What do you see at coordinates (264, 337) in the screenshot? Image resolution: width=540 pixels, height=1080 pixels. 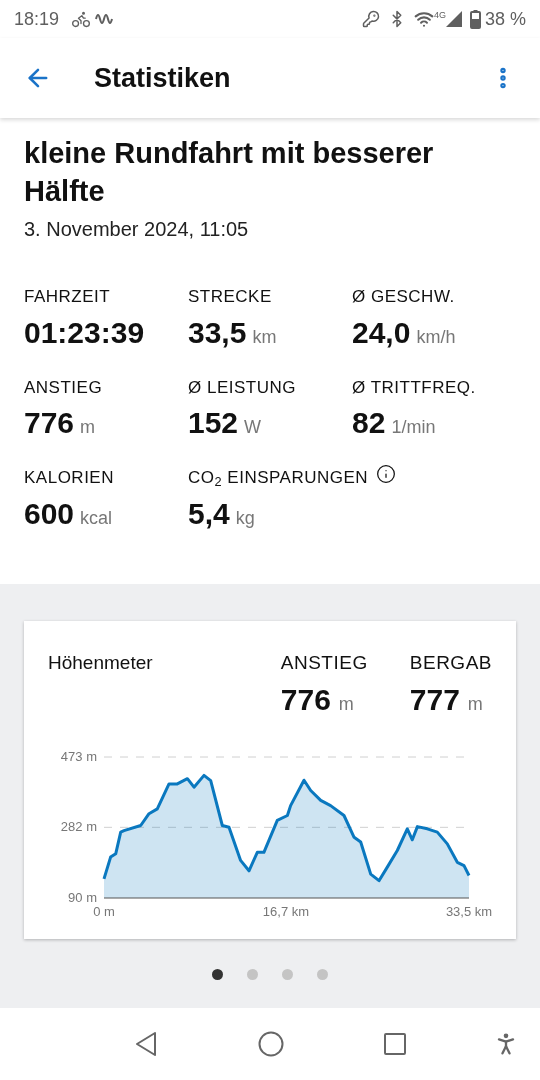 I see `stat-unit: km` at bounding box center [264, 337].